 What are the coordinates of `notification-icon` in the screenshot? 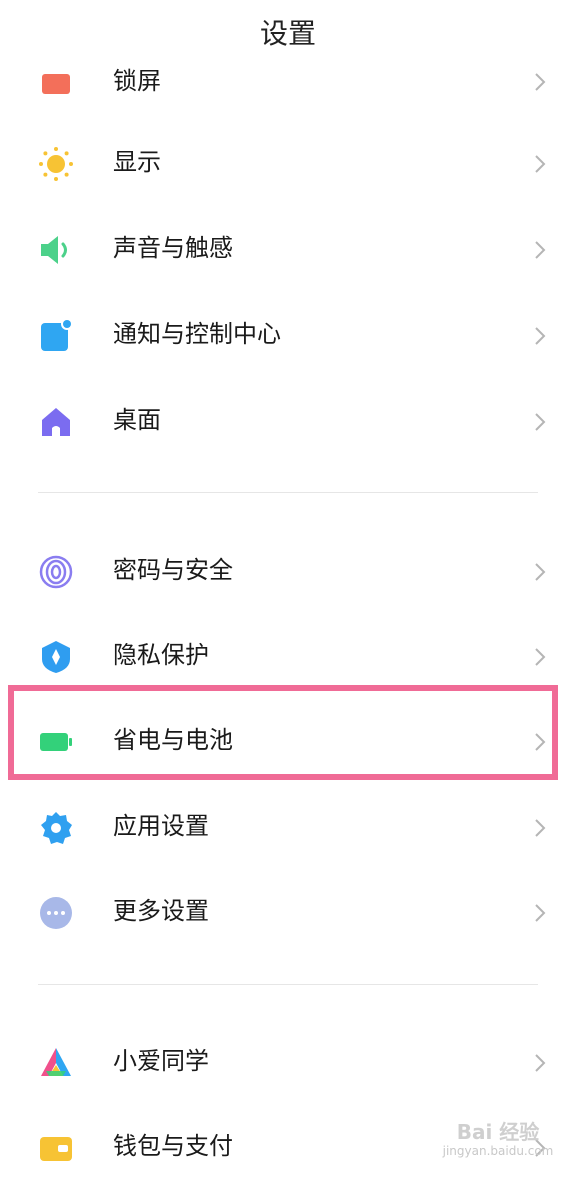 It's located at (56, 336).